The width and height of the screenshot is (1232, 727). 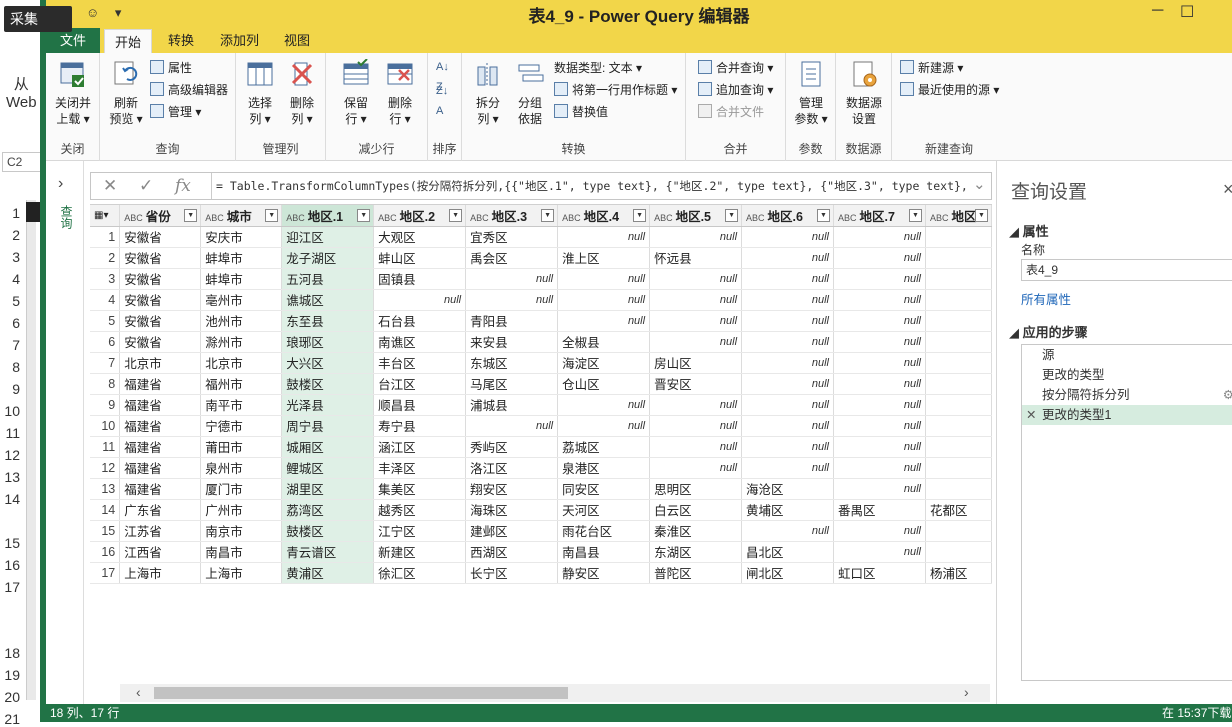 I want to click on table-cell: 蚌埠市, so click(x=241, y=279).